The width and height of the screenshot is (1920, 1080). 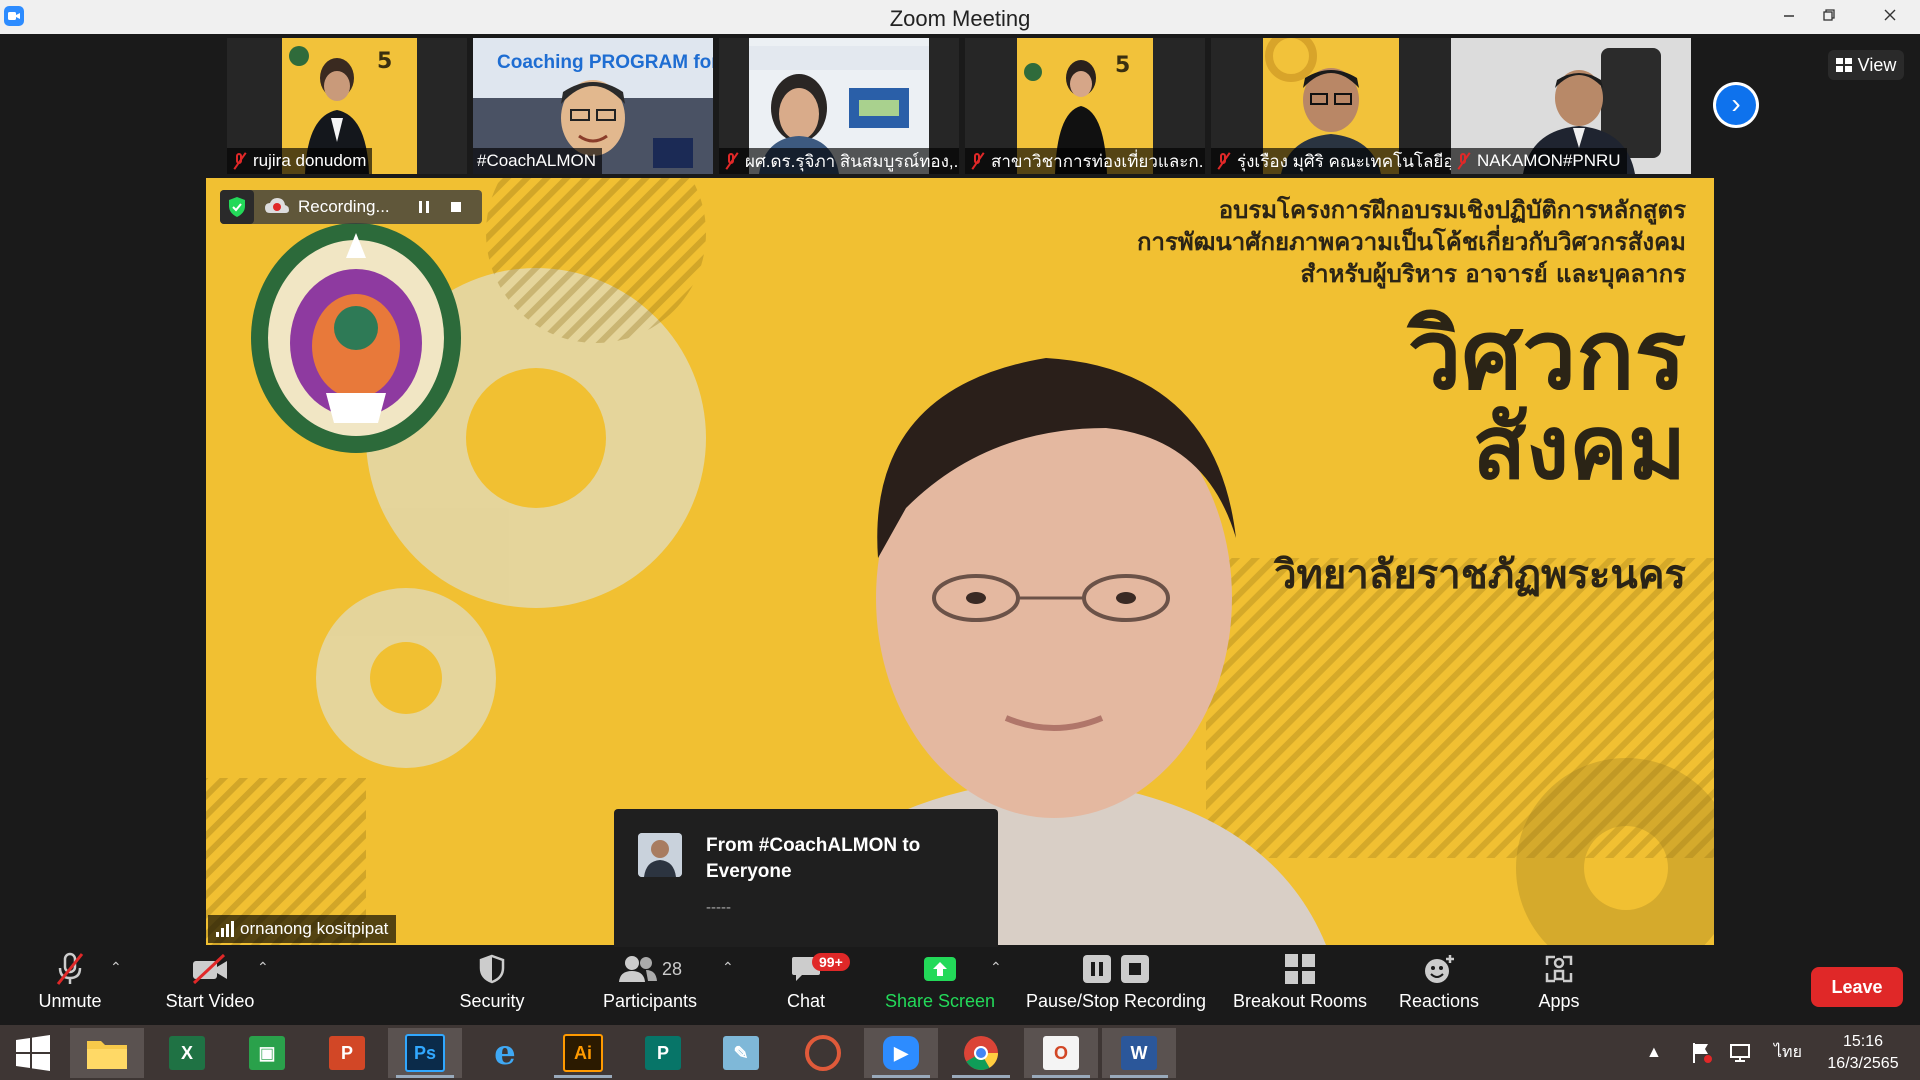 What do you see at coordinates (1702, 1052) in the screenshot?
I see `action-center-flag-icon` at bounding box center [1702, 1052].